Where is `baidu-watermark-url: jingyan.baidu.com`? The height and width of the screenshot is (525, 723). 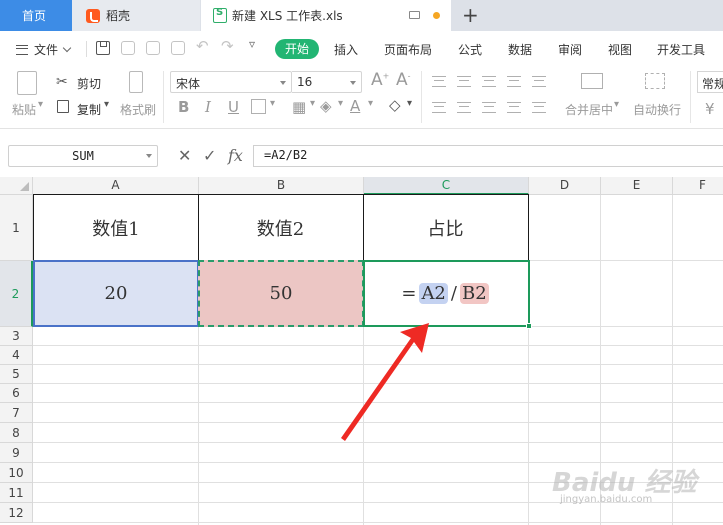 baidu-watermark-url: jingyan.baidu.com is located at coordinates (606, 499).